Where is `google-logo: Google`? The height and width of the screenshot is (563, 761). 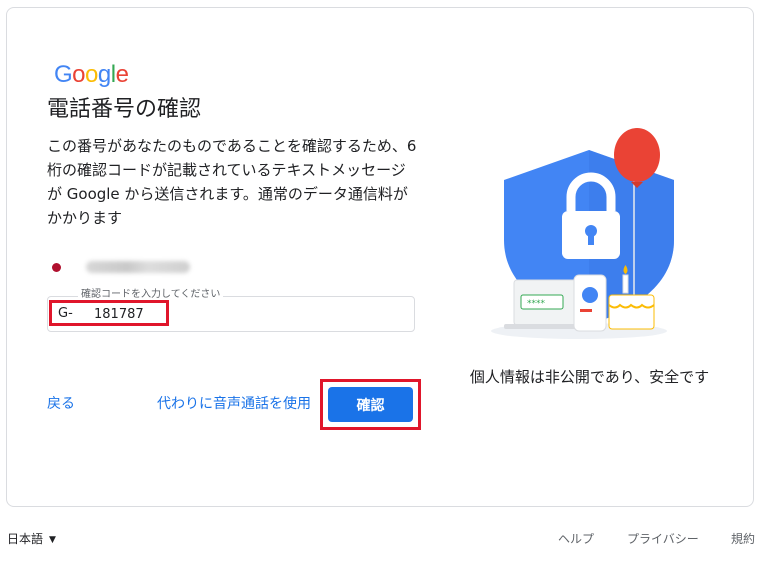
google-logo: Google is located at coordinates (91, 75).